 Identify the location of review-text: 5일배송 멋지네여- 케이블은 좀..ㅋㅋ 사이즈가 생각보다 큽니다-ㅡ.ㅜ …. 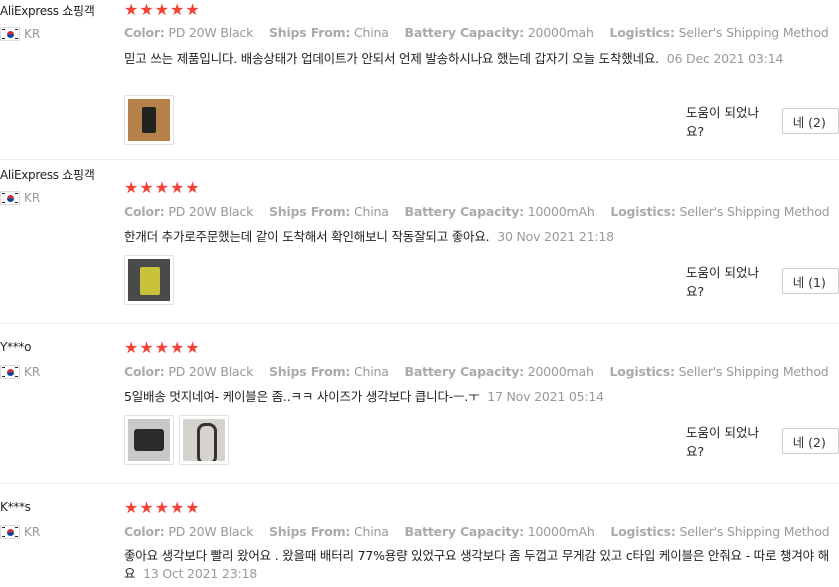
(364, 396).